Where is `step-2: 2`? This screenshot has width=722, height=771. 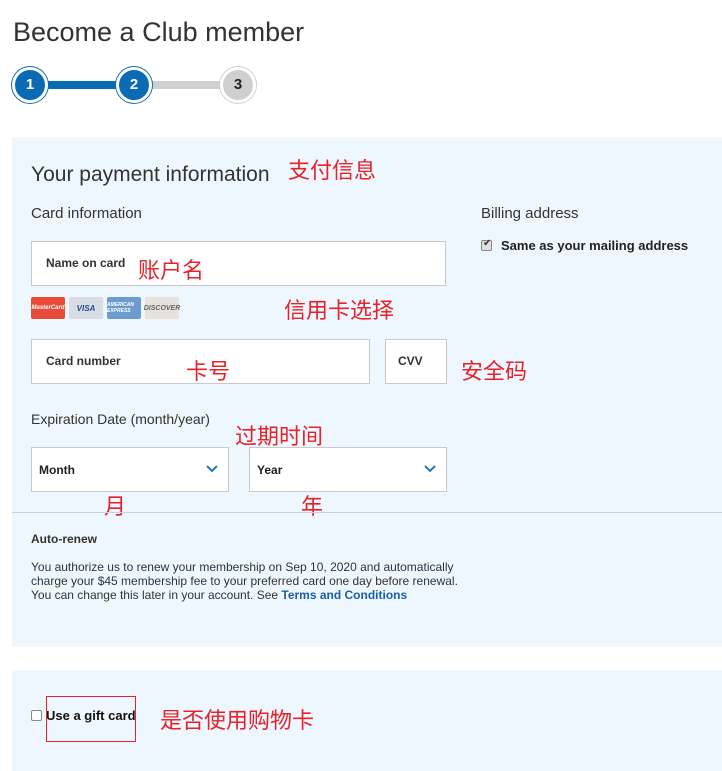
step-2: 2 is located at coordinates (134, 85).